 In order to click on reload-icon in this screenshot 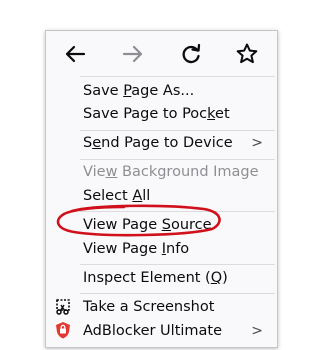, I will do `click(191, 53)`.